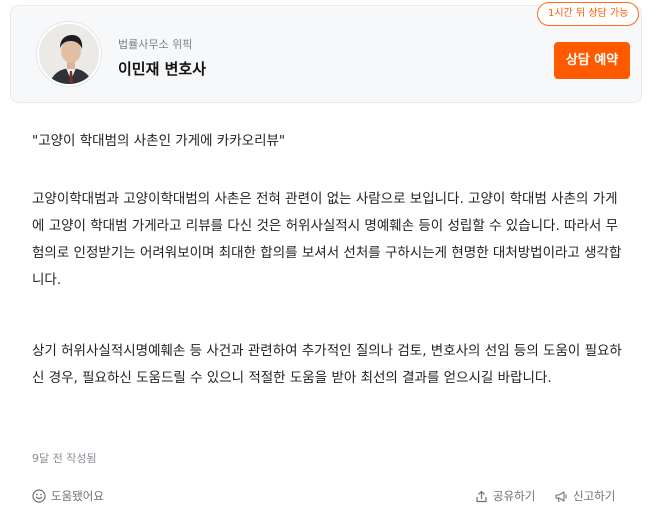  What do you see at coordinates (481, 496) in the screenshot?
I see `share-icon` at bounding box center [481, 496].